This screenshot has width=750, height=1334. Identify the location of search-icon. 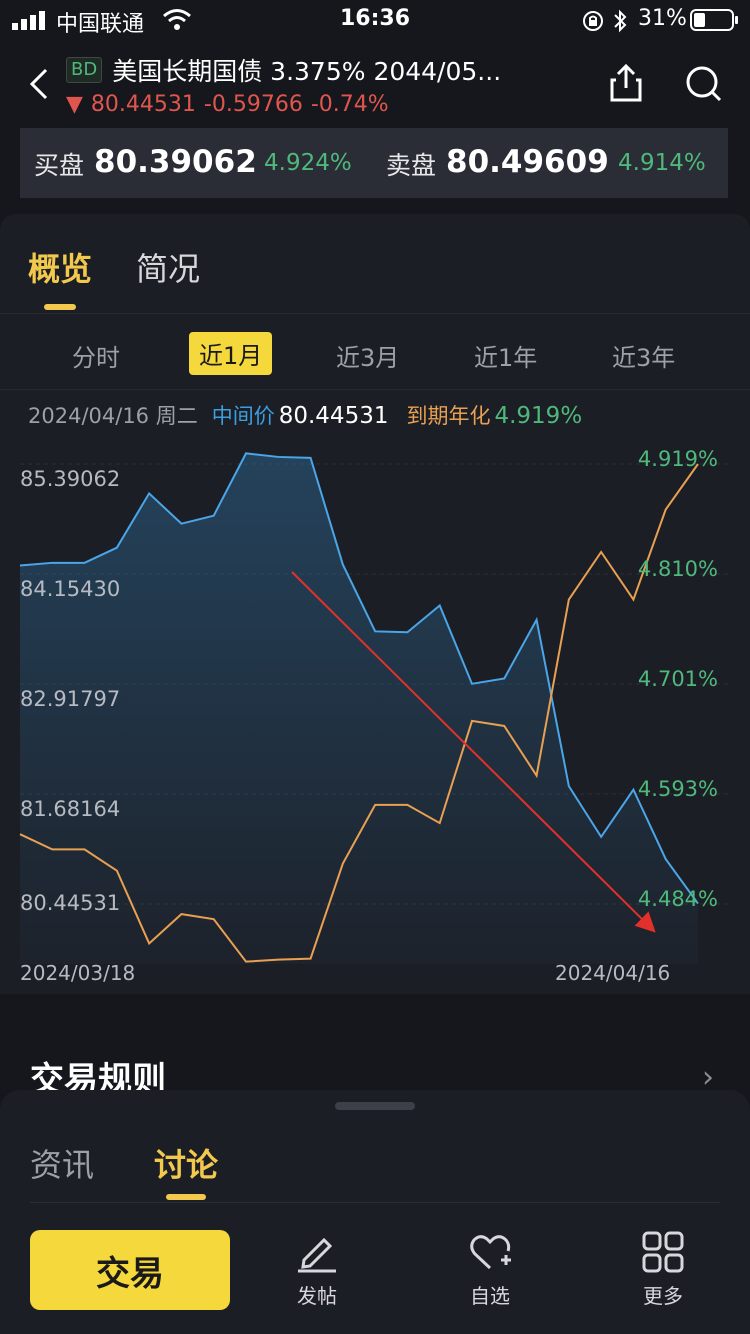
(704, 84).